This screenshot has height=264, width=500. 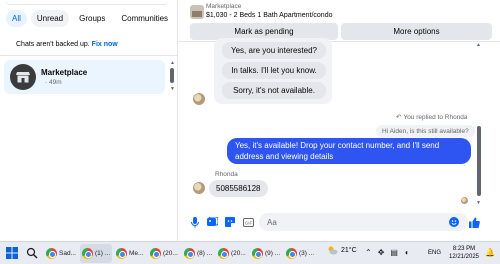 What do you see at coordinates (434, 253) in the screenshot?
I see `language-indicator: ENG` at bounding box center [434, 253].